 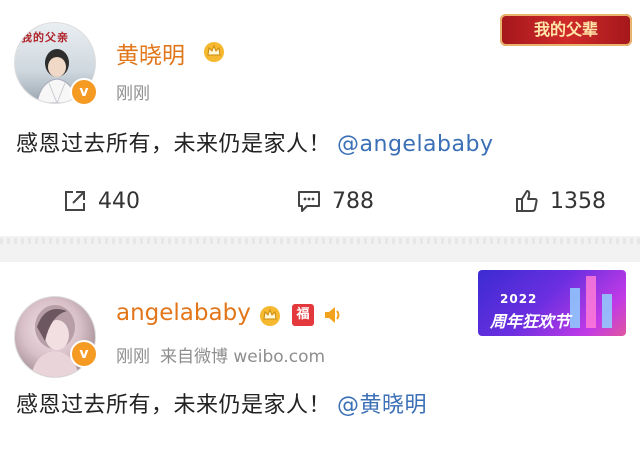 I want to click on share-count: 440, so click(x=119, y=201).